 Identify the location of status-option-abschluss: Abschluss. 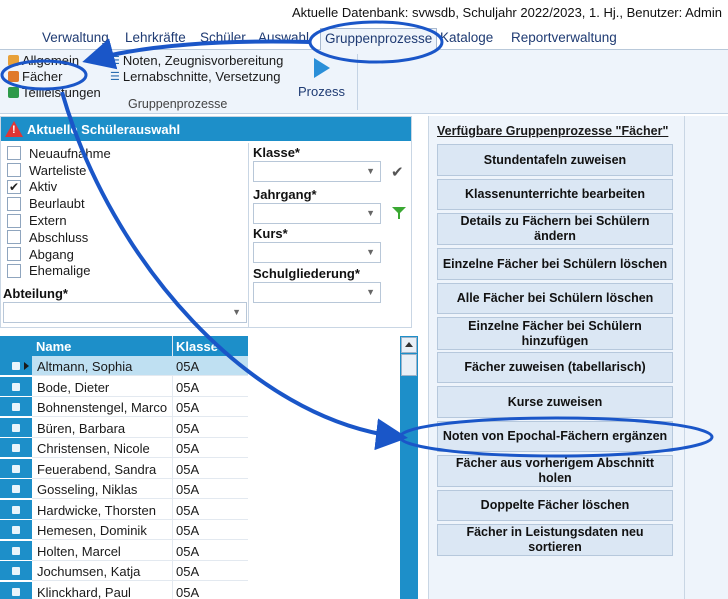
(127, 237).